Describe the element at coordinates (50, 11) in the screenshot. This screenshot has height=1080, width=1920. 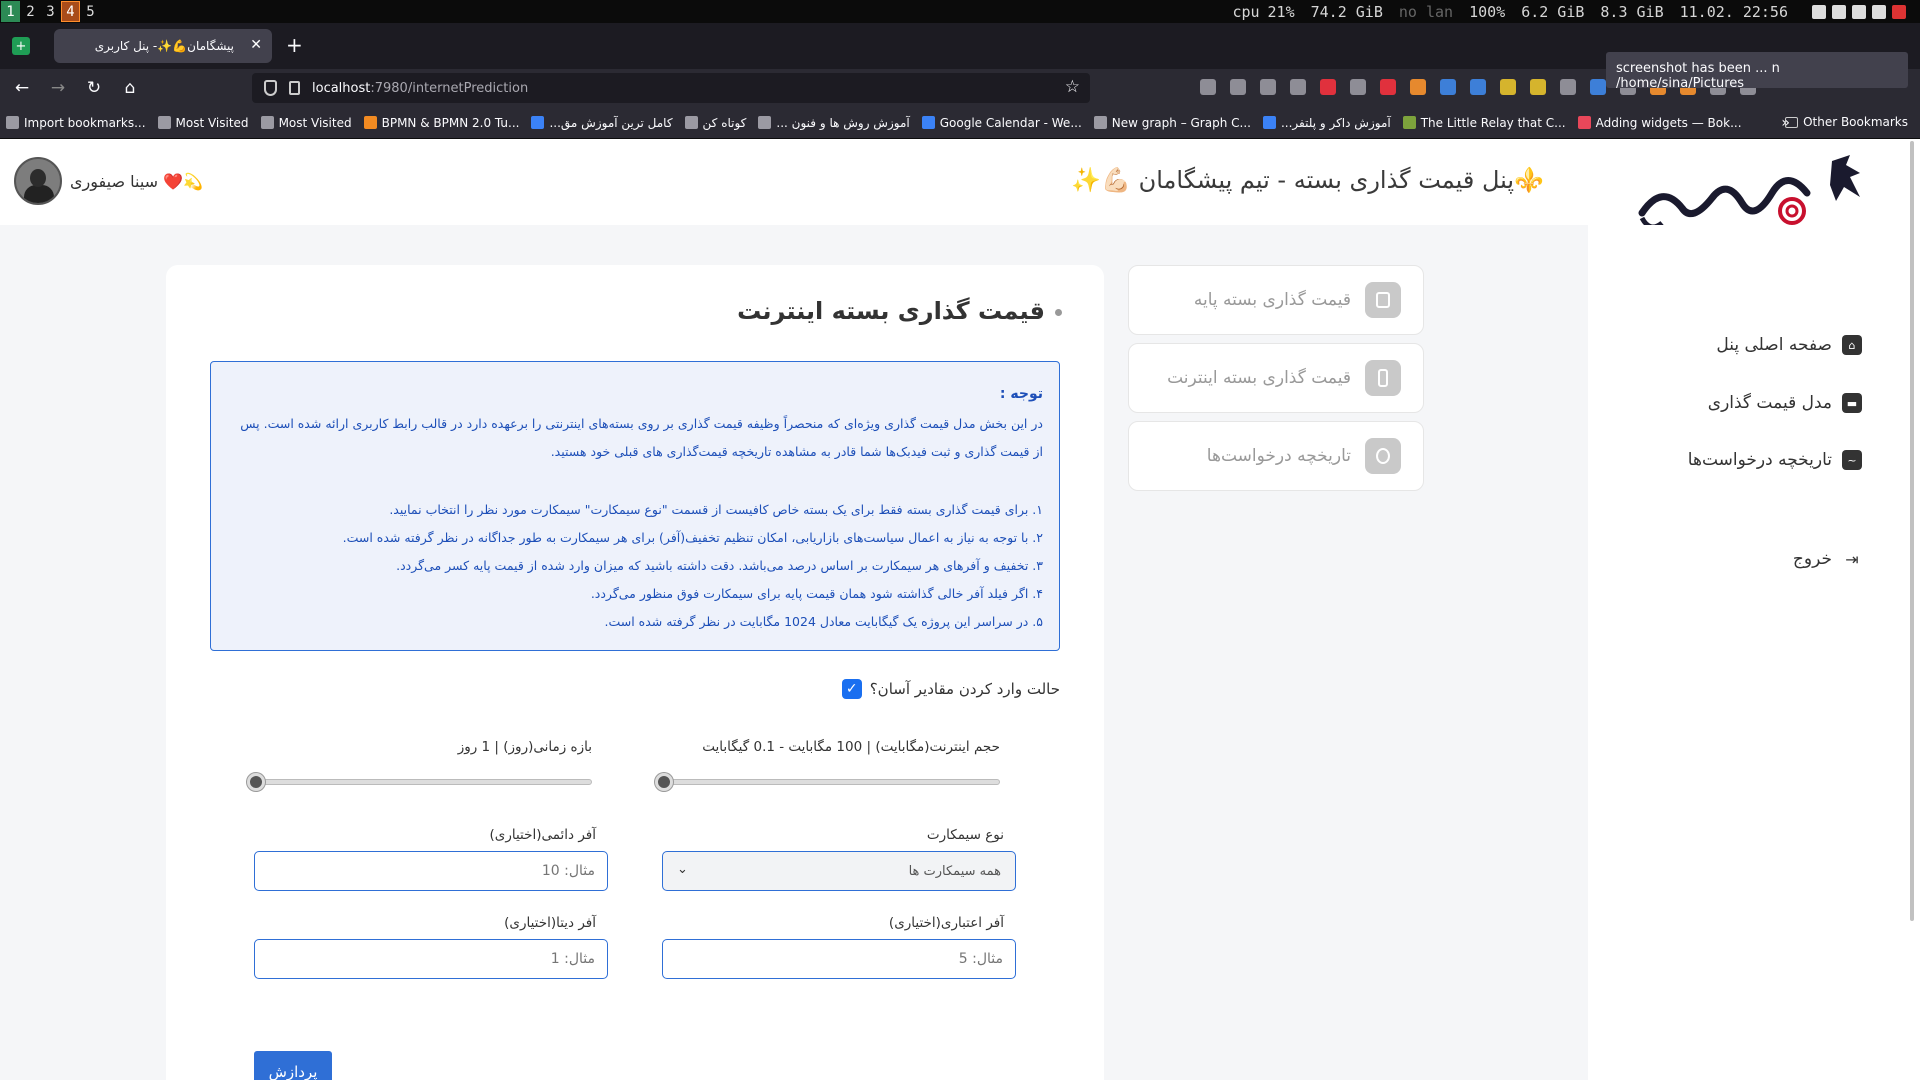
I see `workspace-3: 3` at that location.